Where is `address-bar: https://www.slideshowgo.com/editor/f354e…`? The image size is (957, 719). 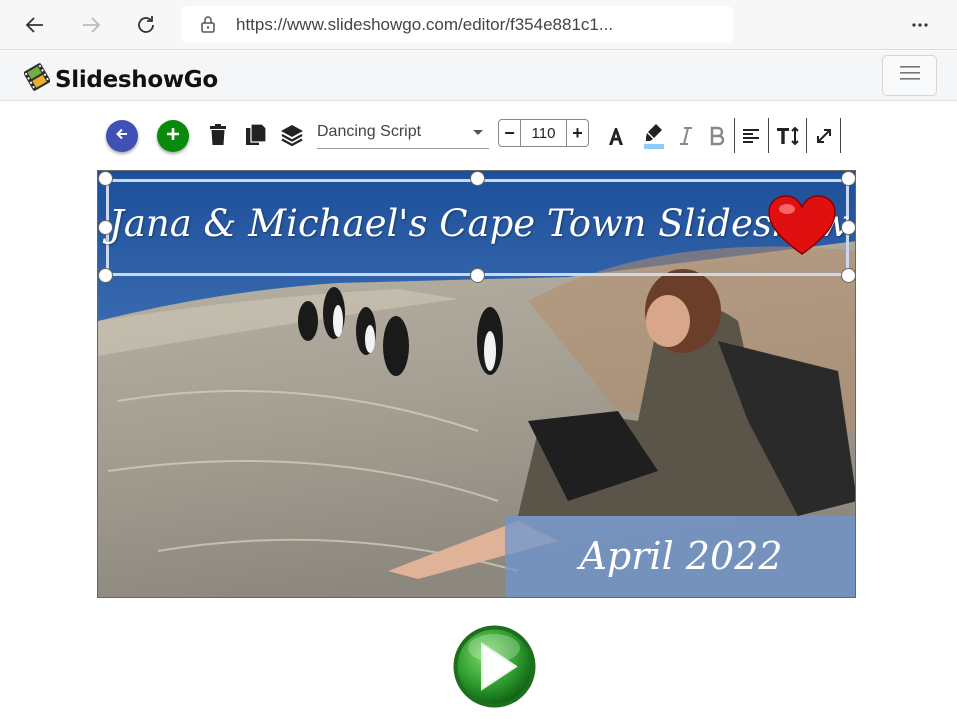
address-bar: https://www.slideshowgo.com/editor/f354e… is located at coordinates (457, 24).